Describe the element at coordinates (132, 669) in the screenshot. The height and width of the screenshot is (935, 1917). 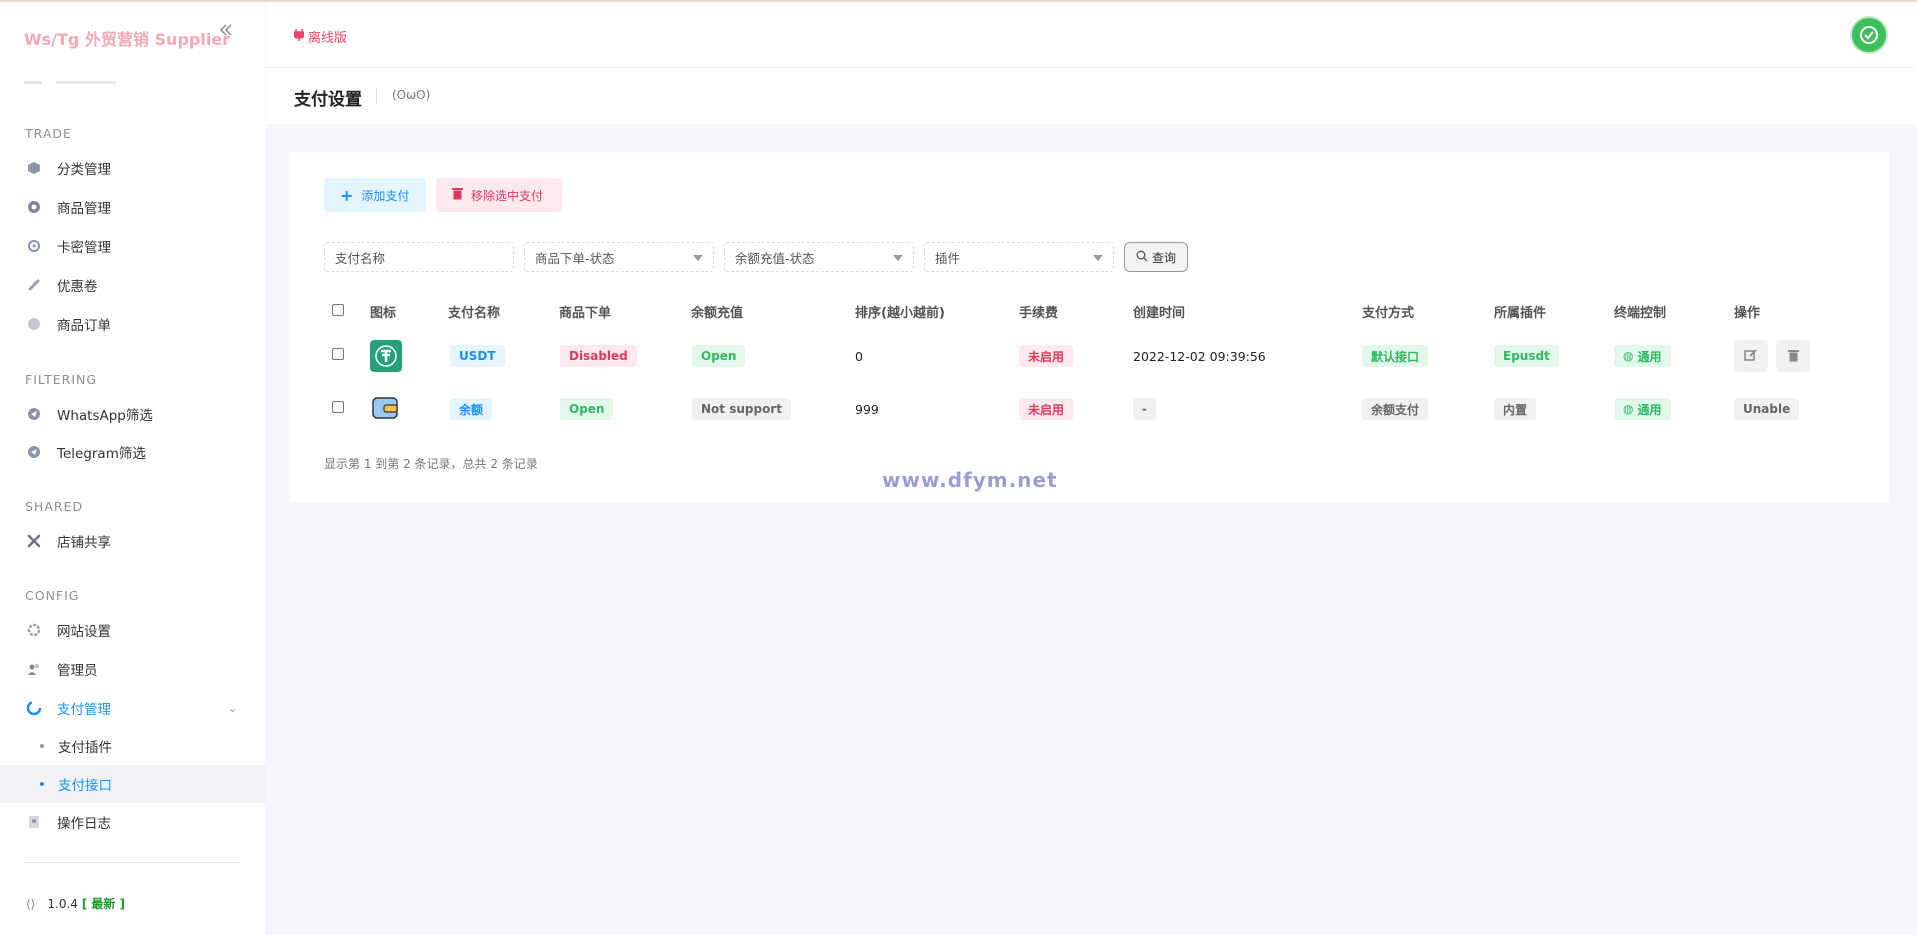
I see `sidebar-item-admins: 管理员` at that location.